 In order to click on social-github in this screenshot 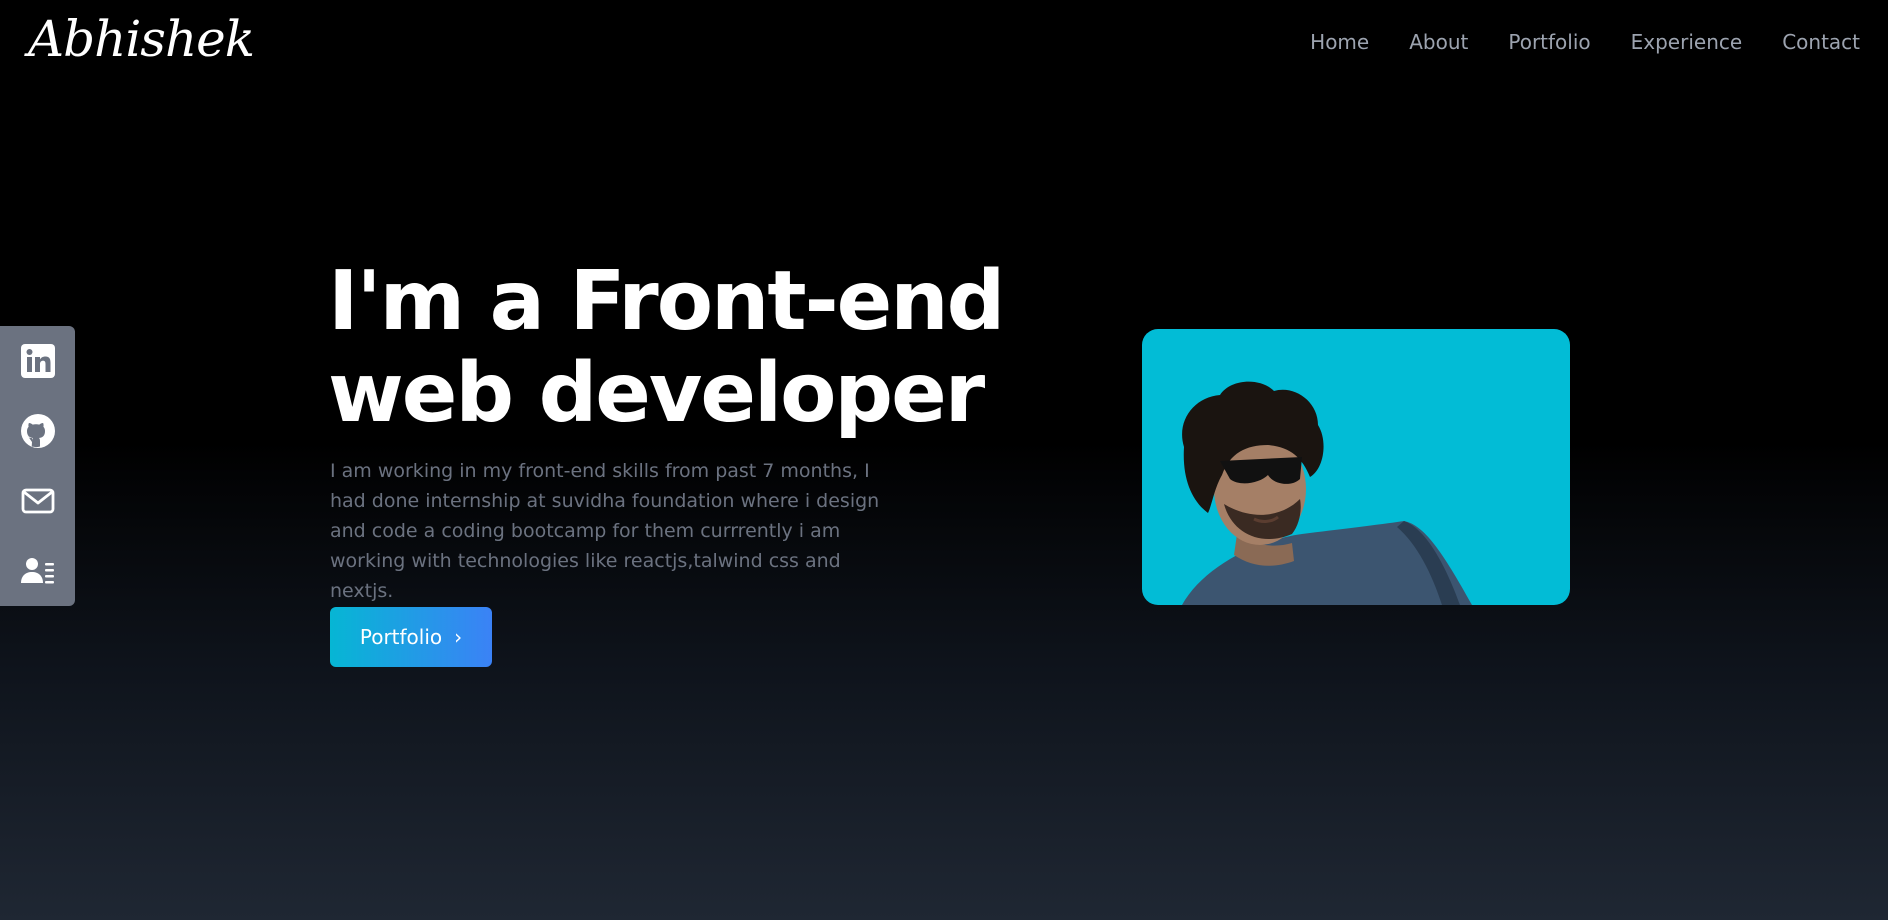, I will do `click(37, 431)`.